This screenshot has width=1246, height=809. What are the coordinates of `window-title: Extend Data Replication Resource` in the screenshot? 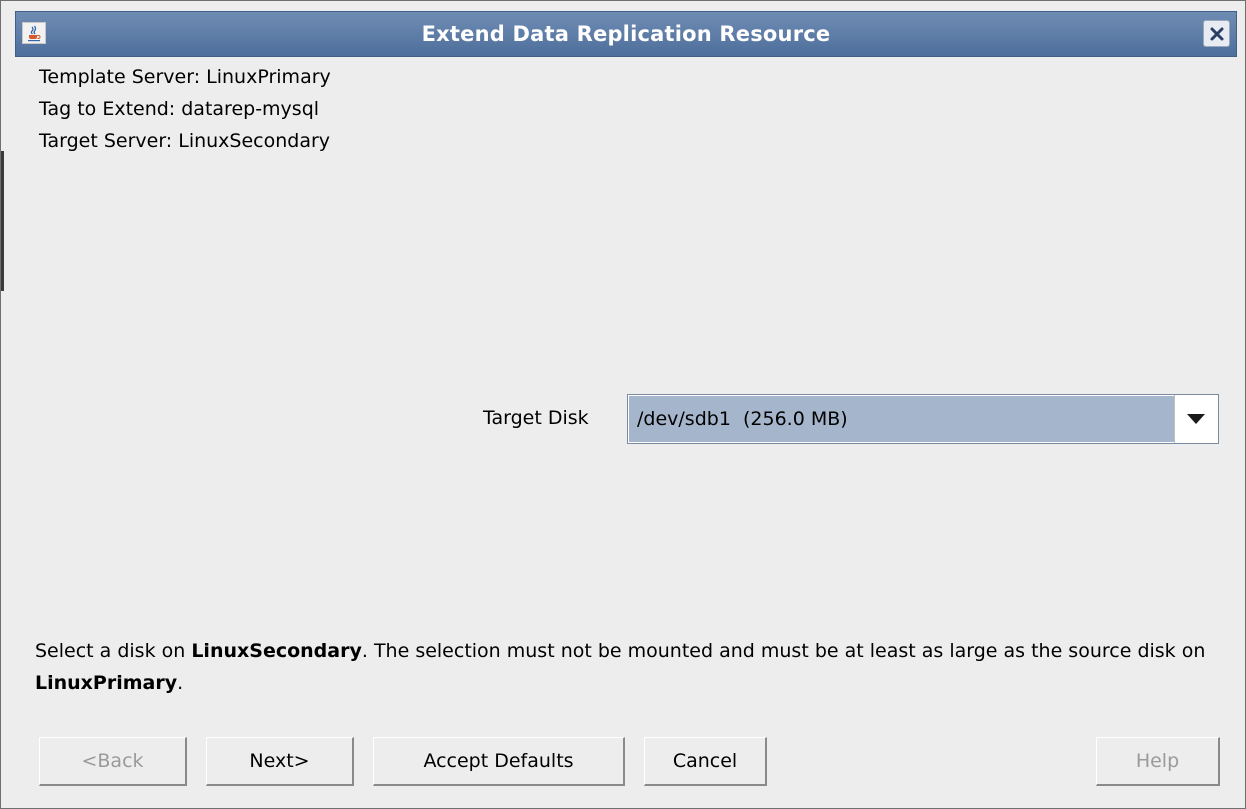 It's located at (626, 34).